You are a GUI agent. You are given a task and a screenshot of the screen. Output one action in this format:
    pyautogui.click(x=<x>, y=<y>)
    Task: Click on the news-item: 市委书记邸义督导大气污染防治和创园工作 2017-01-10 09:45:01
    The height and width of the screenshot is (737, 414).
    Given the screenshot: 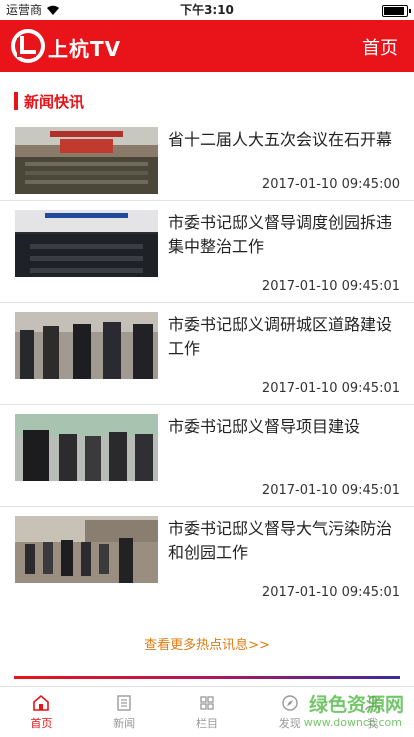 What is the action you would take?
    pyautogui.click(x=207, y=557)
    